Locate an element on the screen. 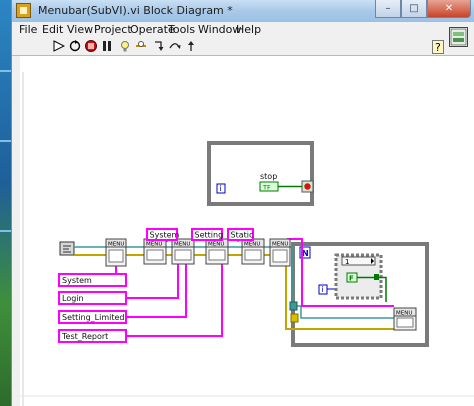 The height and width of the screenshot is (406, 474). menu-view: View is located at coordinates (80, 29).